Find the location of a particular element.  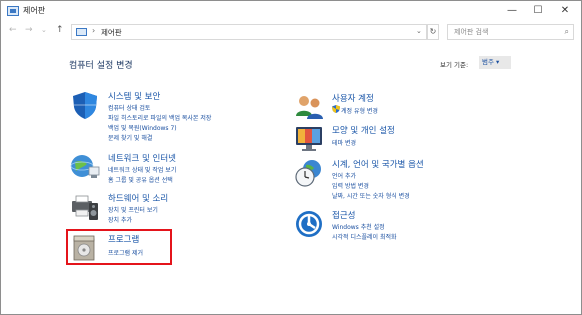

category-title: 접근성 is located at coordinates (343, 215).